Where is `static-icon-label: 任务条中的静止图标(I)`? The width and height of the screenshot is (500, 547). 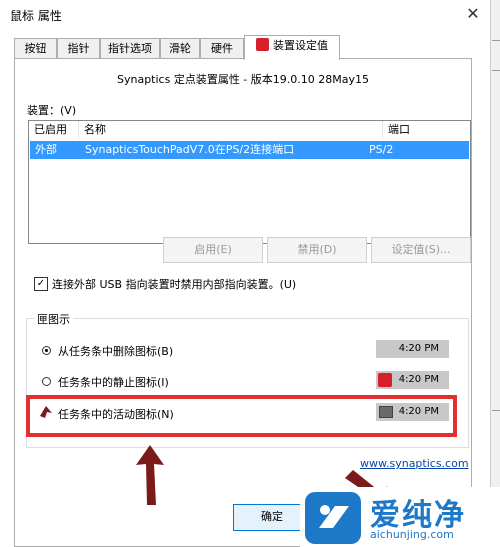 static-icon-label: 任务条中的静止图标(I) is located at coordinates (113, 382).